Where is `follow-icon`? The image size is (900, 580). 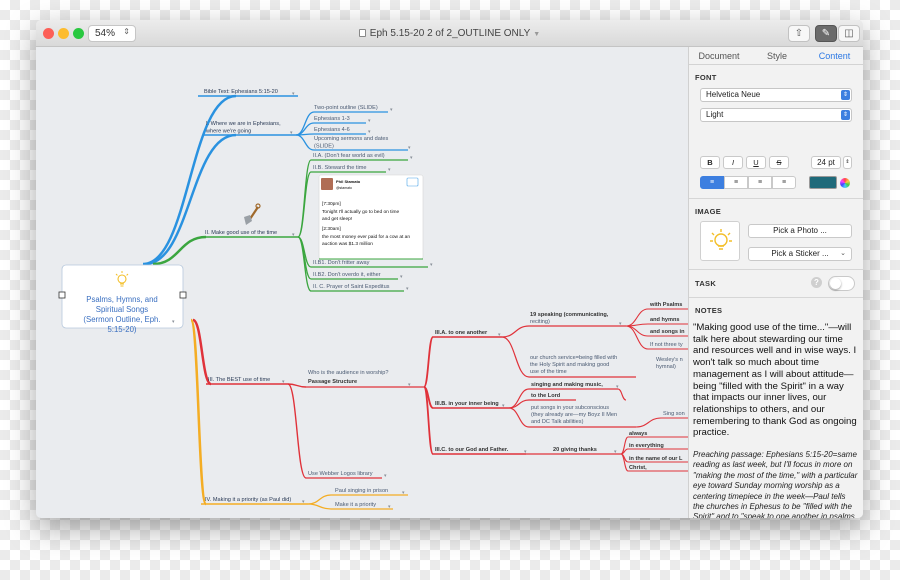
follow-icon is located at coordinates (412, 182).